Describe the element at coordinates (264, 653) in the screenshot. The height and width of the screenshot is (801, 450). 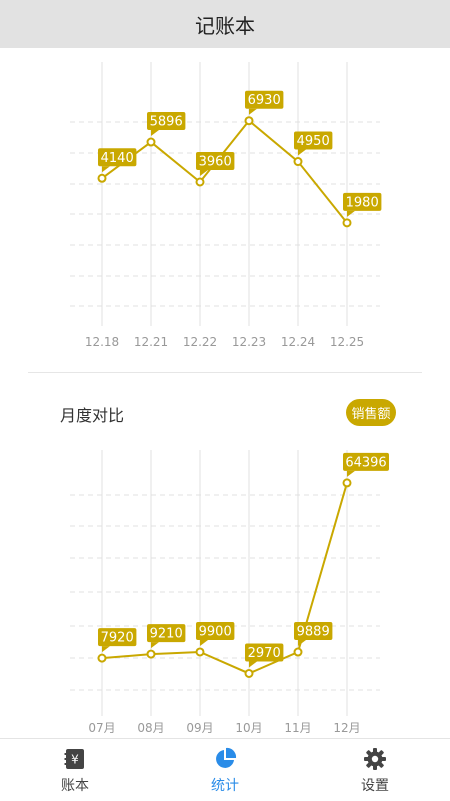
I see `data-label: 2970` at that location.